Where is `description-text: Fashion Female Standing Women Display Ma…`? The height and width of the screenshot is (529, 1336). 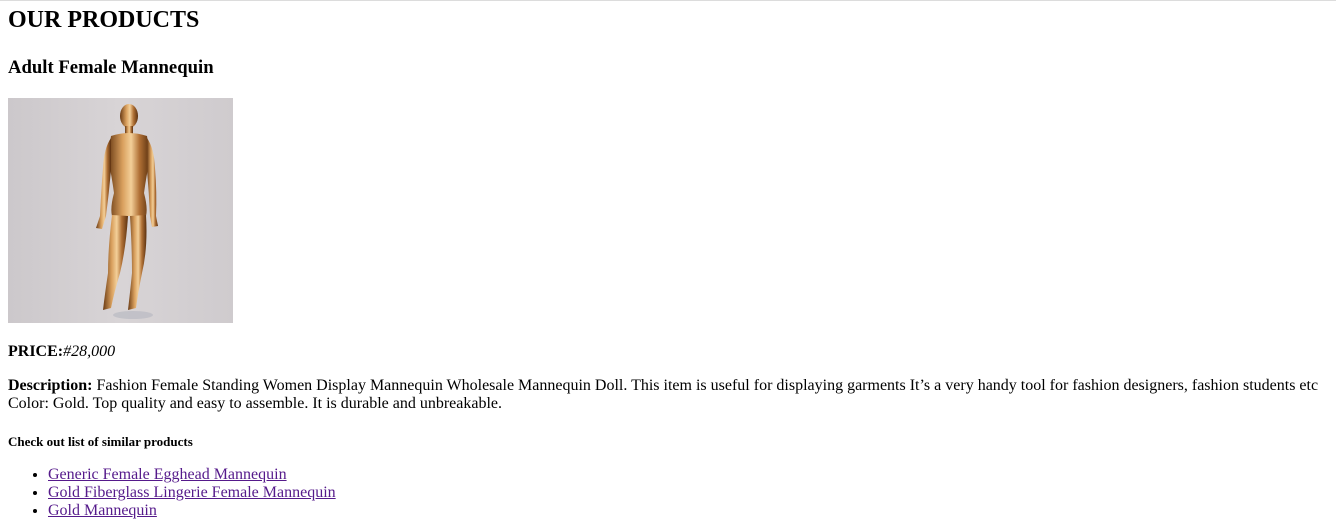
description-text: Fashion Female Standing Women Display Ma… is located at coordinates (663, 394).